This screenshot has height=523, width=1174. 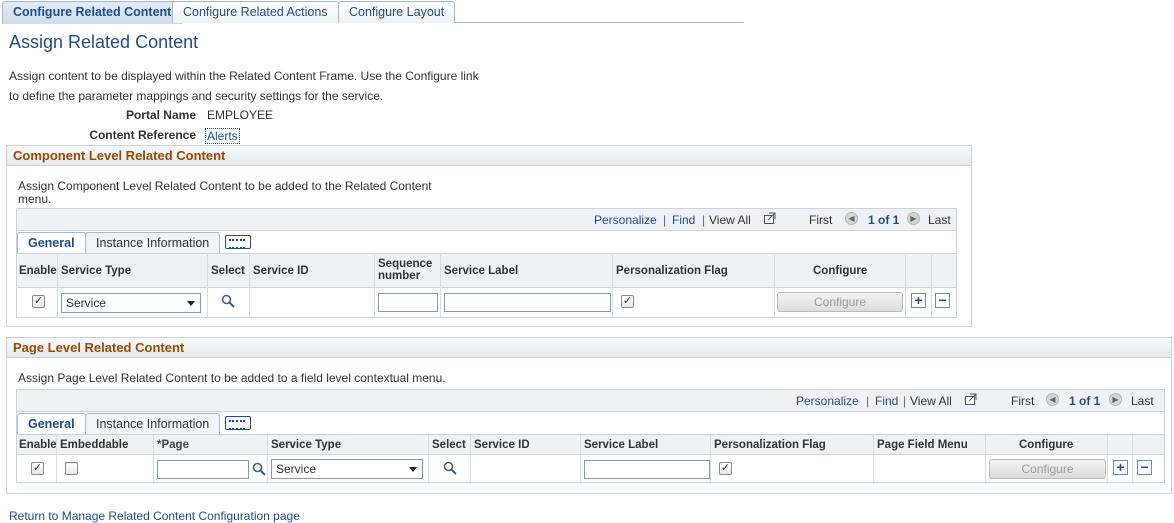 I want to click on component-tab-general: General, so click(x=51, y=242).